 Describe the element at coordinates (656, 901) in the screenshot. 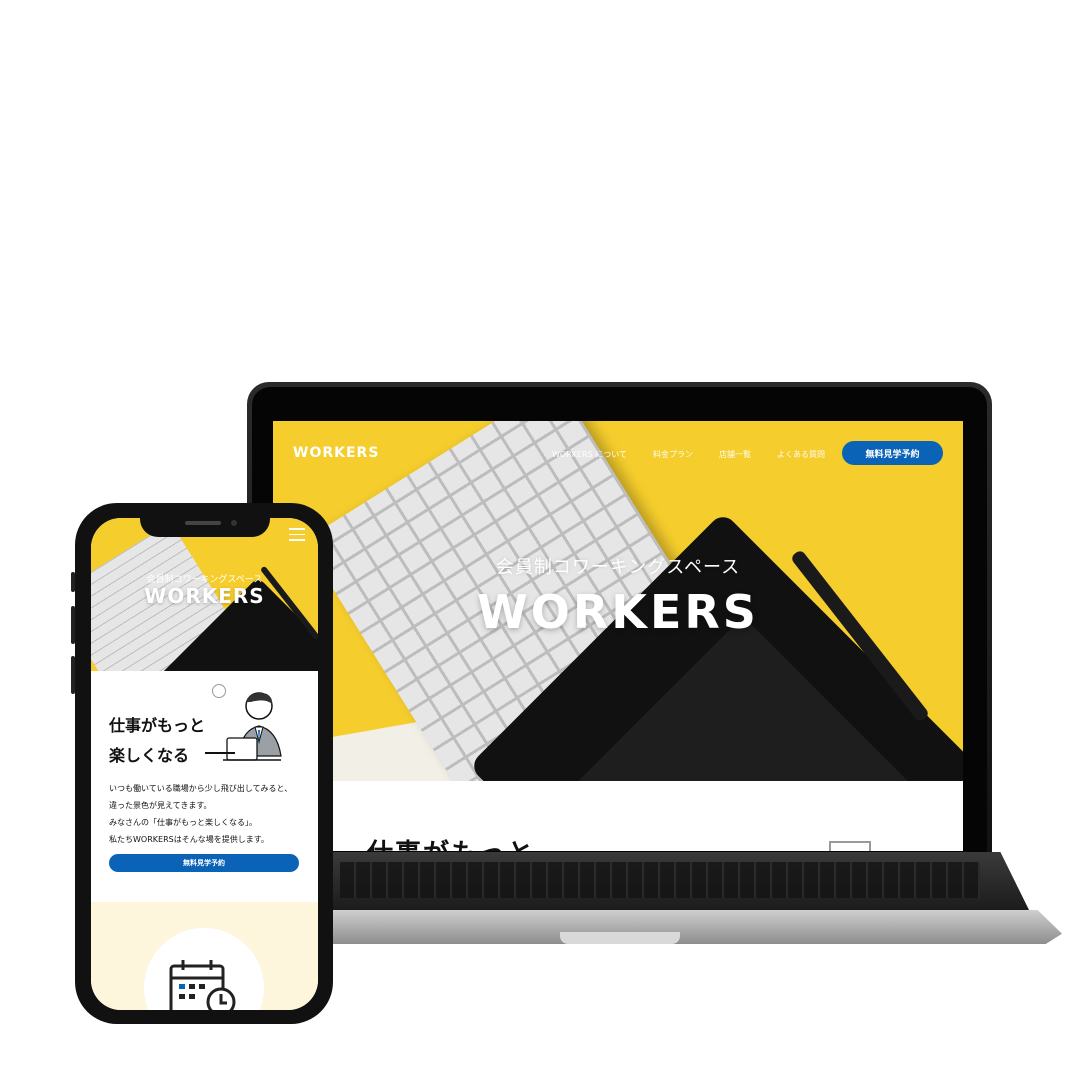

I see `laptop-base` at that location.